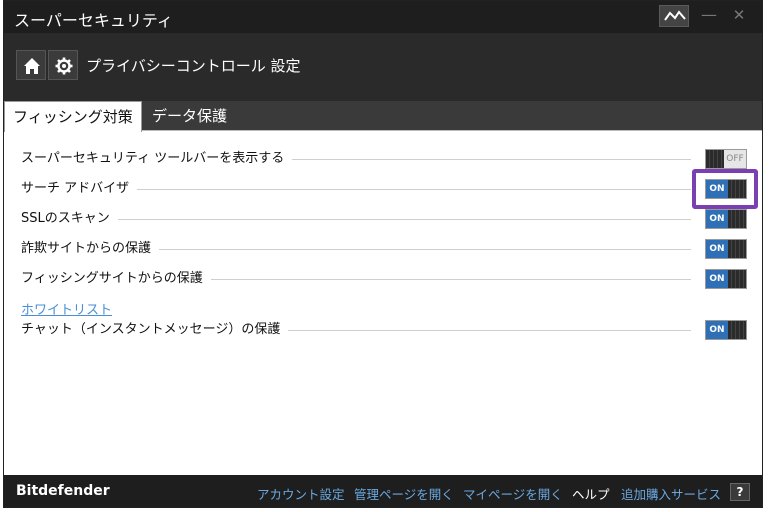 The width and height of the screenshot is (770, 512). I want to click on page-title: プライバシーコントロール 設定, so click(193, 66).